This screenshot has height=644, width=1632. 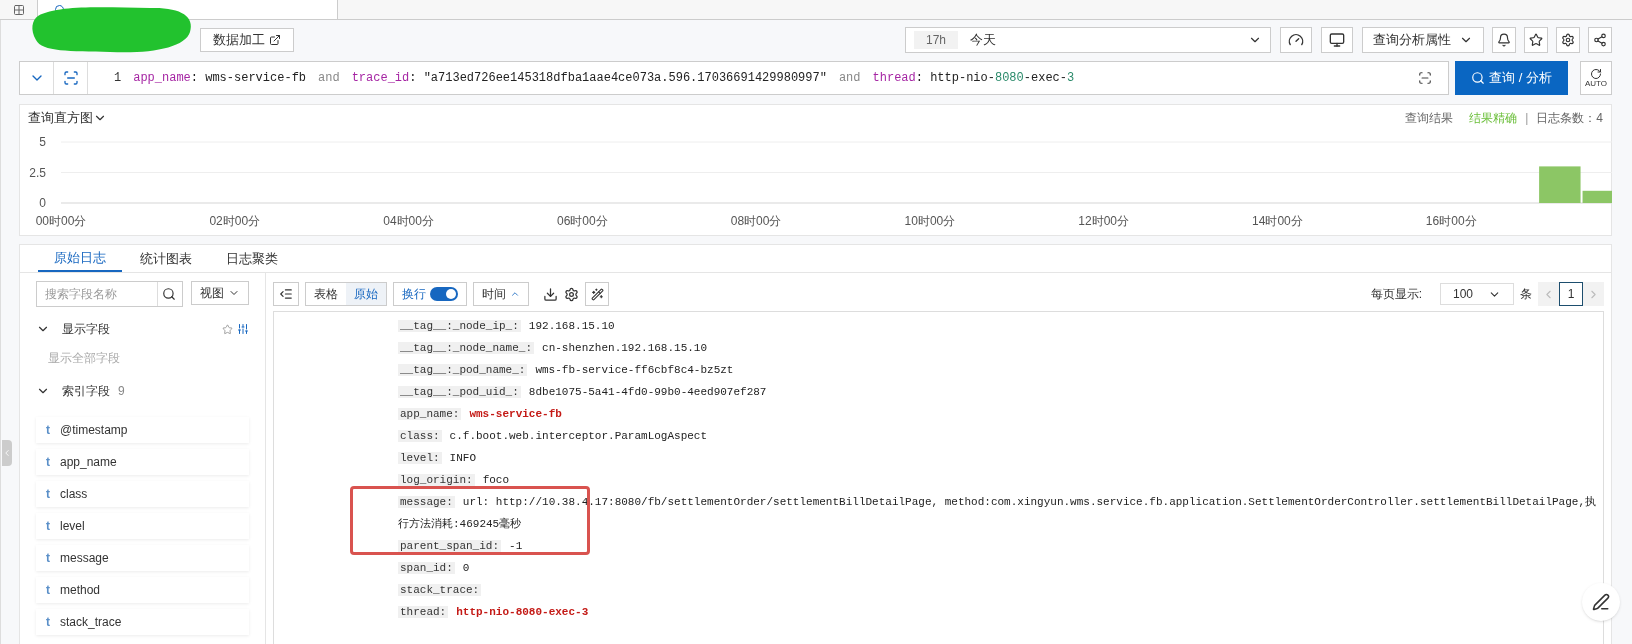 I want to click on y-tick-label: 0, so click(x=42, y=203).